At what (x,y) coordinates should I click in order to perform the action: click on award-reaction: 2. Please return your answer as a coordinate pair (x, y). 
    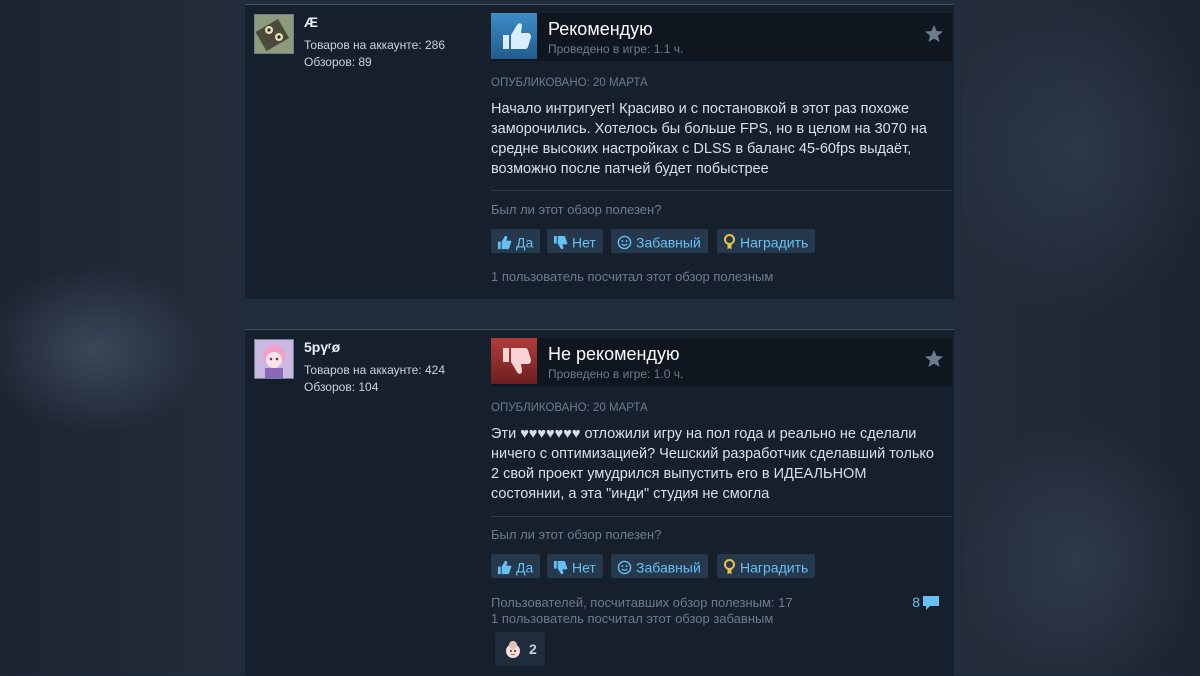
    Looking at the image, I should click on (520, 649).